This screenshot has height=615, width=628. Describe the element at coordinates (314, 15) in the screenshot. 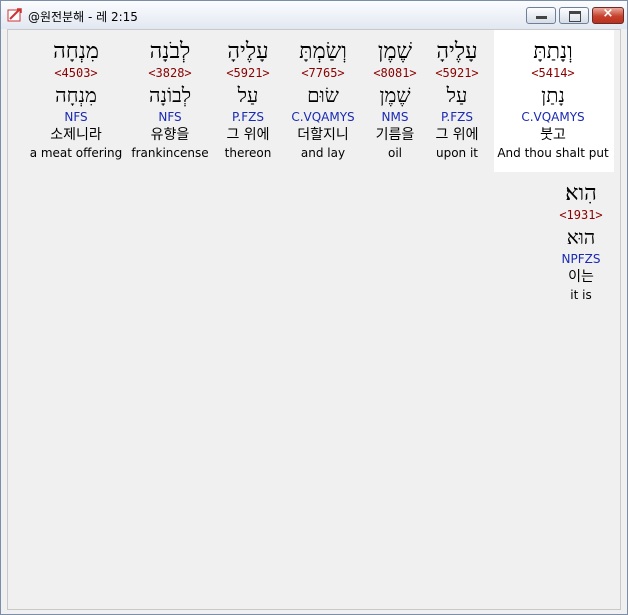

I see `title-bar: @원전분해 - 레 2:15 ×` at that location.